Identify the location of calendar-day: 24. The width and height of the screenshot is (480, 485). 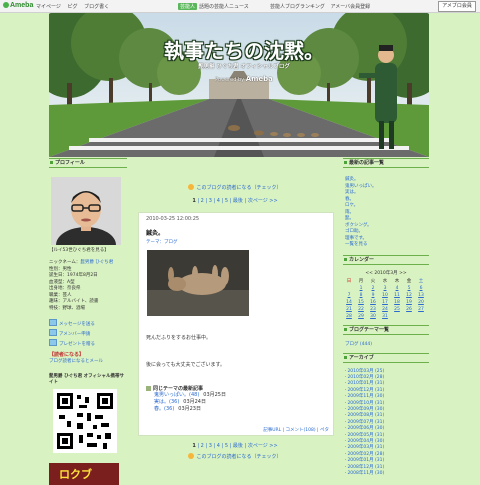
(385, 309).